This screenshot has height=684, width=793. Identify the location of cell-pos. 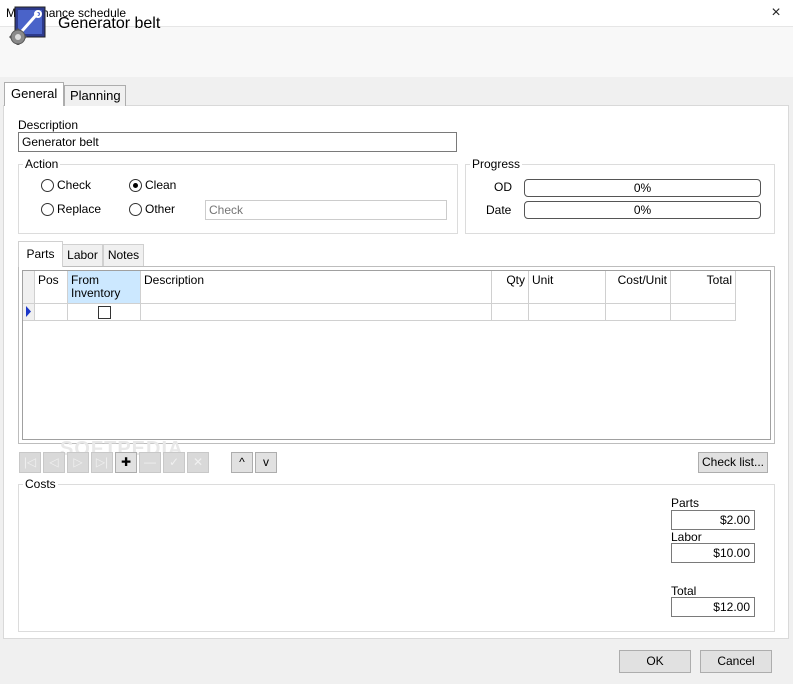
(51, 312).